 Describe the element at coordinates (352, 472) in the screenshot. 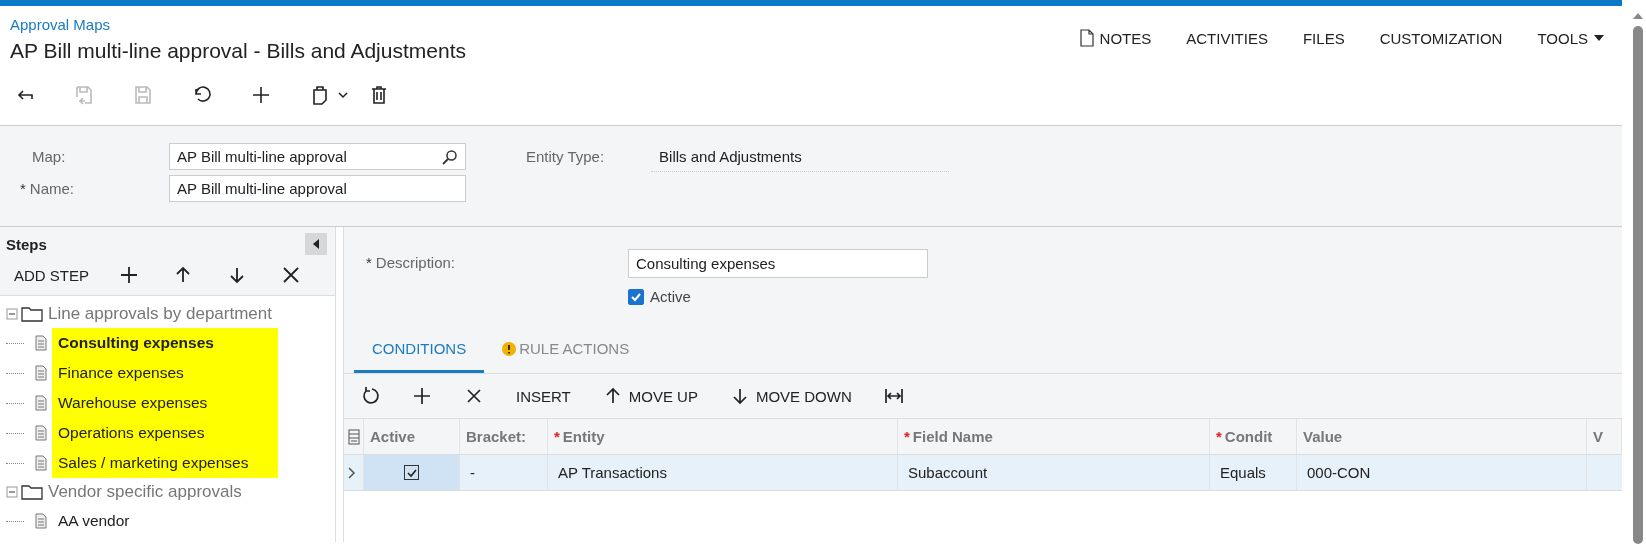

I see `row-pointer-icon` at that location.